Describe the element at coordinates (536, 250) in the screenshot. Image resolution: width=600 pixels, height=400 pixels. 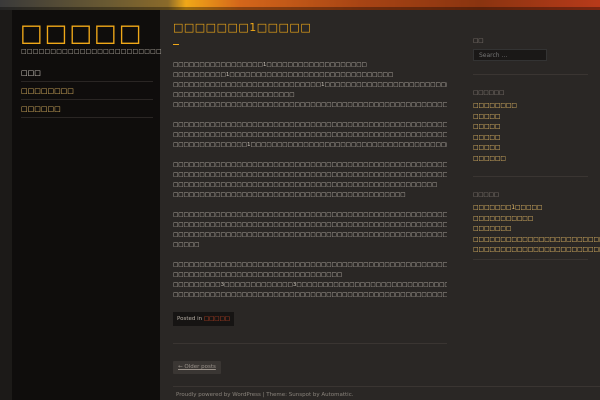
I see `category-link: □□□□□□□□□□□□□□□□□□□□□□□□□□` at that location.